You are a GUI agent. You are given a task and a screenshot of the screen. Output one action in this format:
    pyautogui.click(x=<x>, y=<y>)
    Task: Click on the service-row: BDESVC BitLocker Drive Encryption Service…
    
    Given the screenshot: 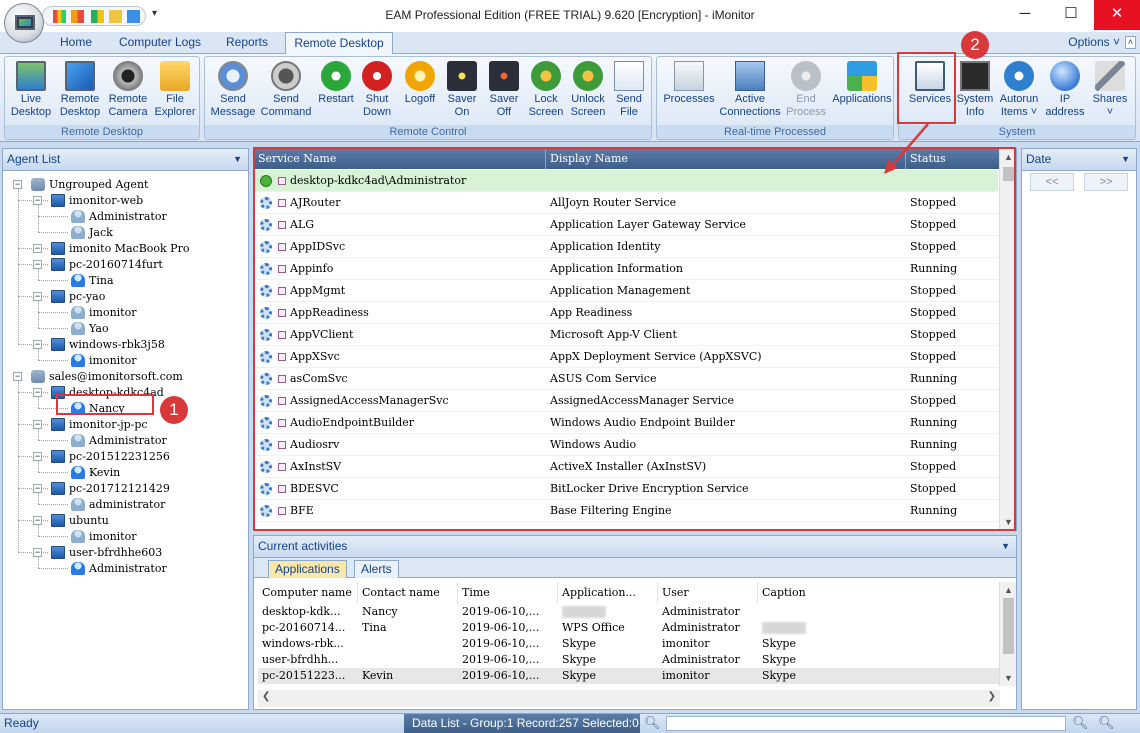 What is the action you would take?
    pyautogui.click(x=626, y=489)
    